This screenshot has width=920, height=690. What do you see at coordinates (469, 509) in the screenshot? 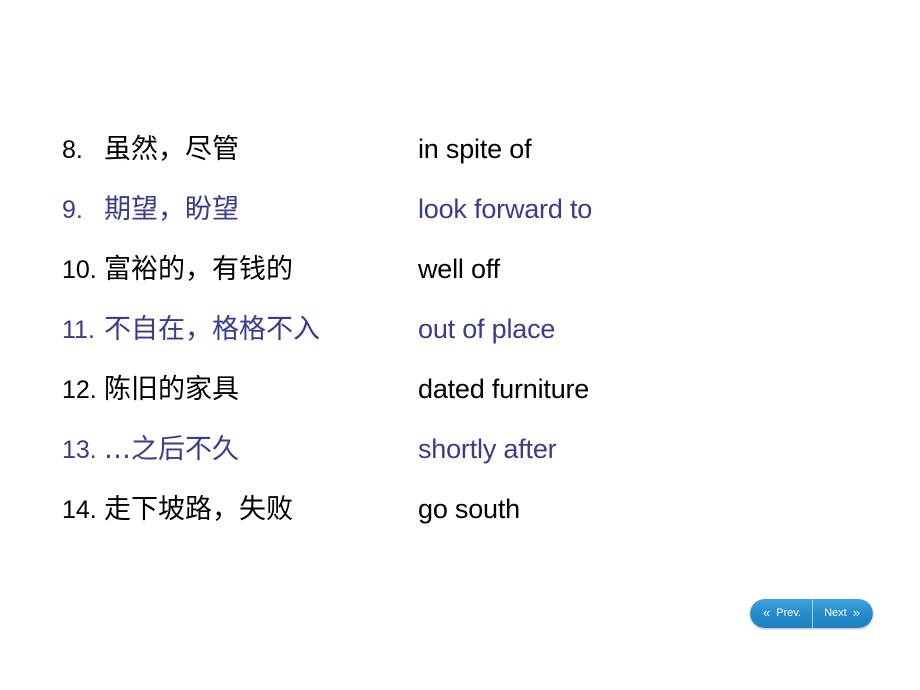
I see `vocab-row-english: go south` at bounding box center [469, 509].